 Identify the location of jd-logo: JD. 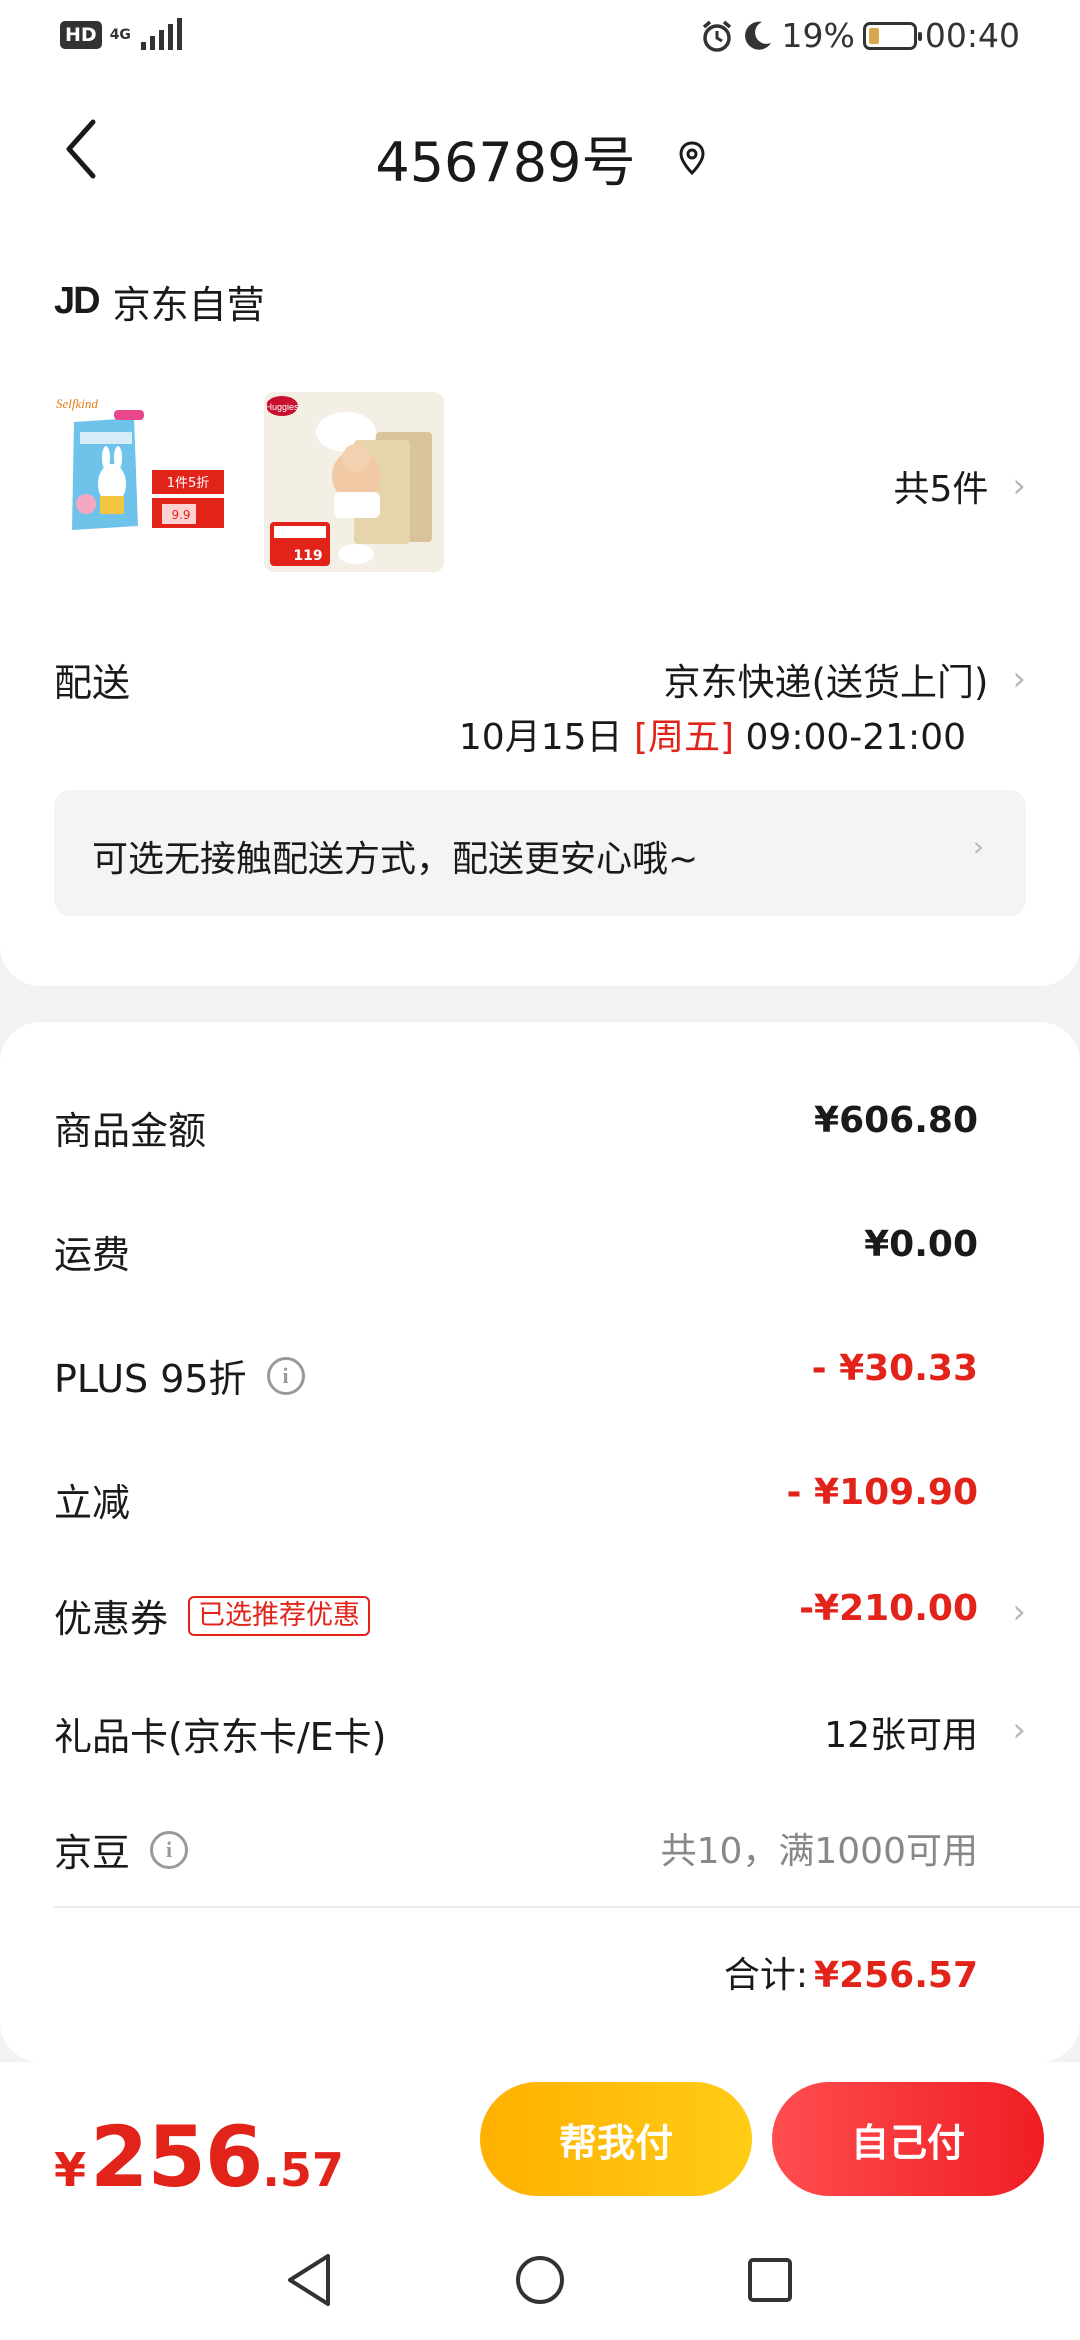
(77, 301).